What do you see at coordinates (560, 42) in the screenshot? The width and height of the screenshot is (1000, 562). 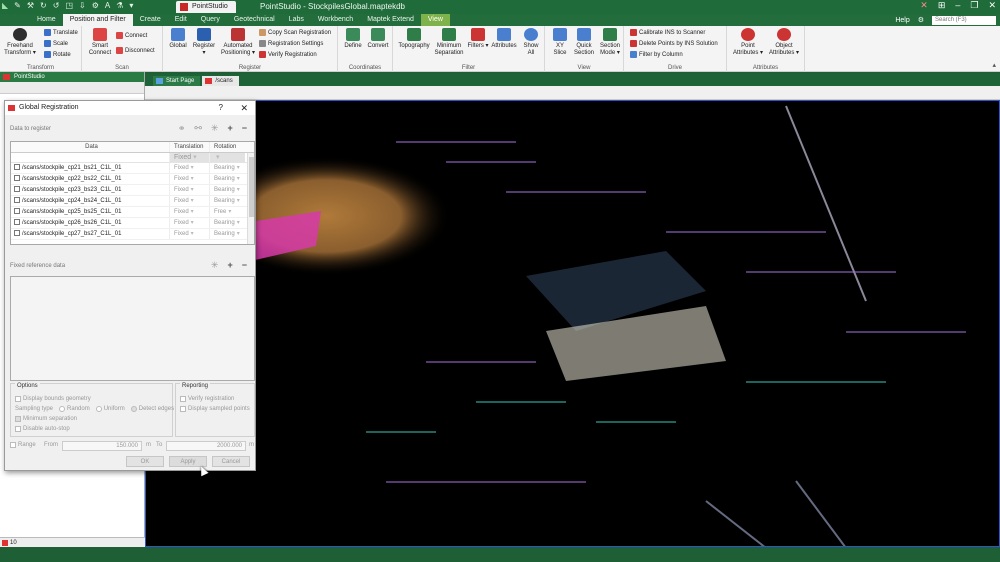 I see `xy-slice-button: XY Slice` at bounding box center [560, 42].